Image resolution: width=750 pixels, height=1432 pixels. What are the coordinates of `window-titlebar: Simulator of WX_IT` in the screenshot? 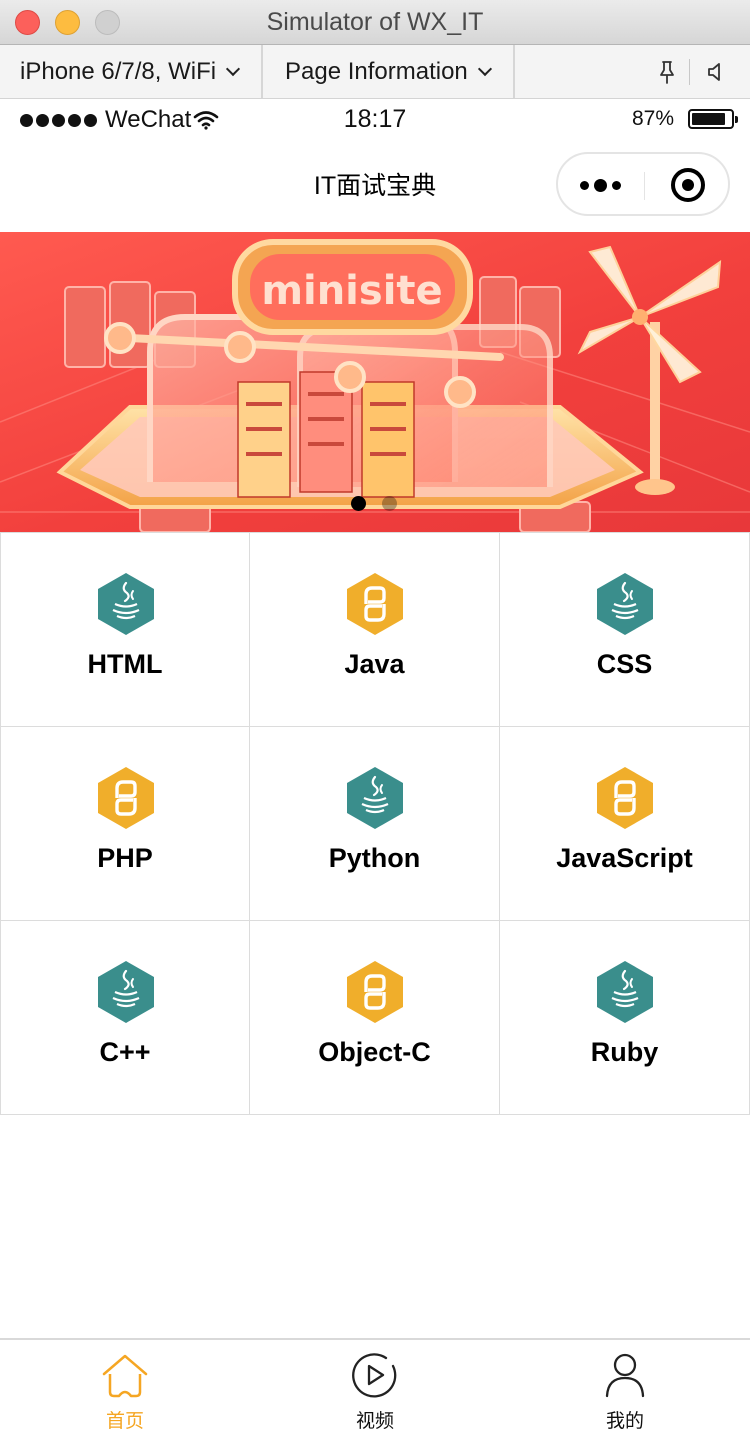 It's located at (375, 22).